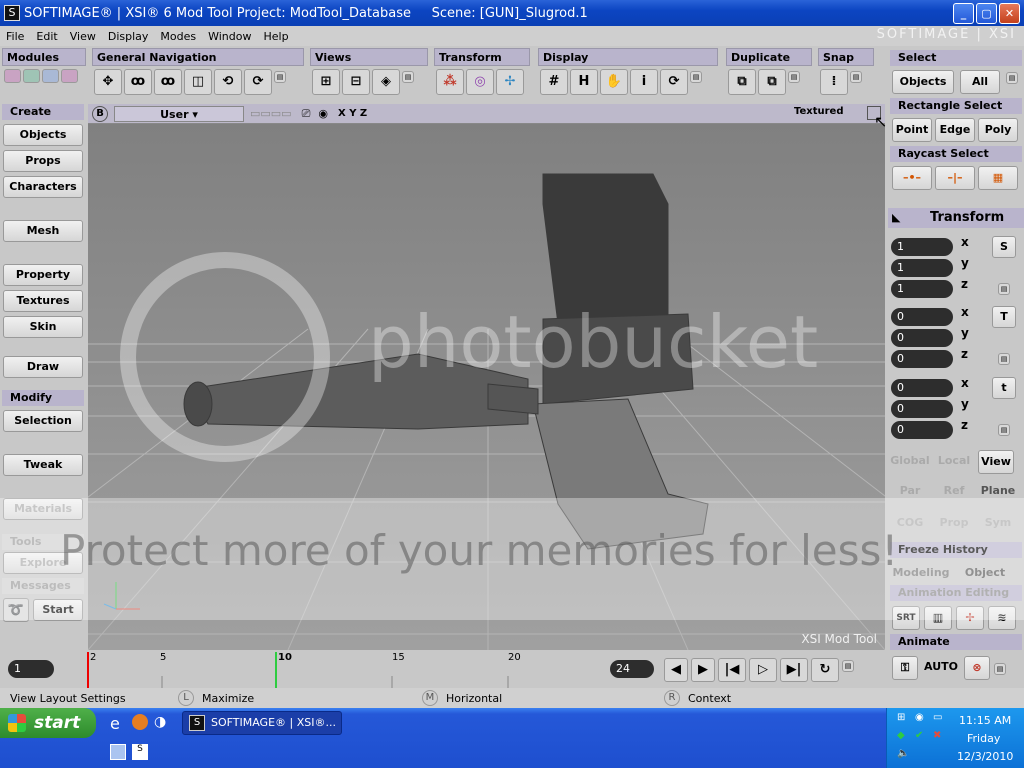  Describe the element at coordinates (985, 720) in the screenshot. I see `clock-time: 11:15 AM` at that location.